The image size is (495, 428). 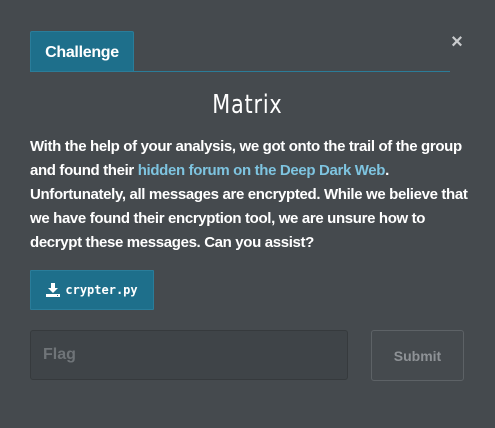 What do you see at coordinates (53, 290) in the screenshot?
I see `download-icon` at bounding box center [53, 290].